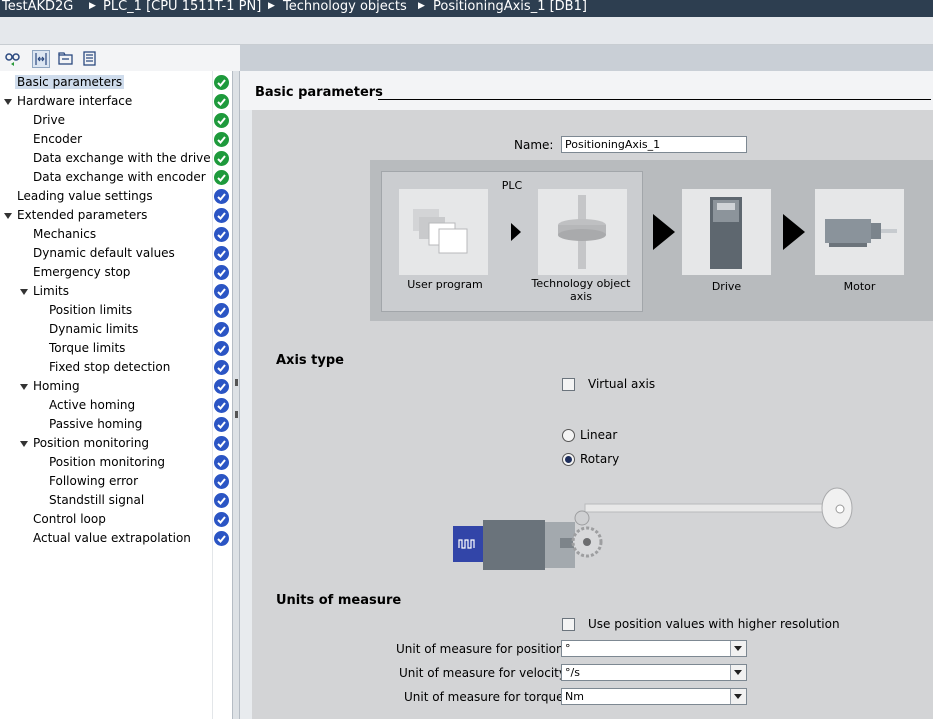 The image size is (933, 719). Describe the element at coordinates (484, 673) in the screenshot. I see `velocity-unit-label: Unit of measure for velocity:` at that location.